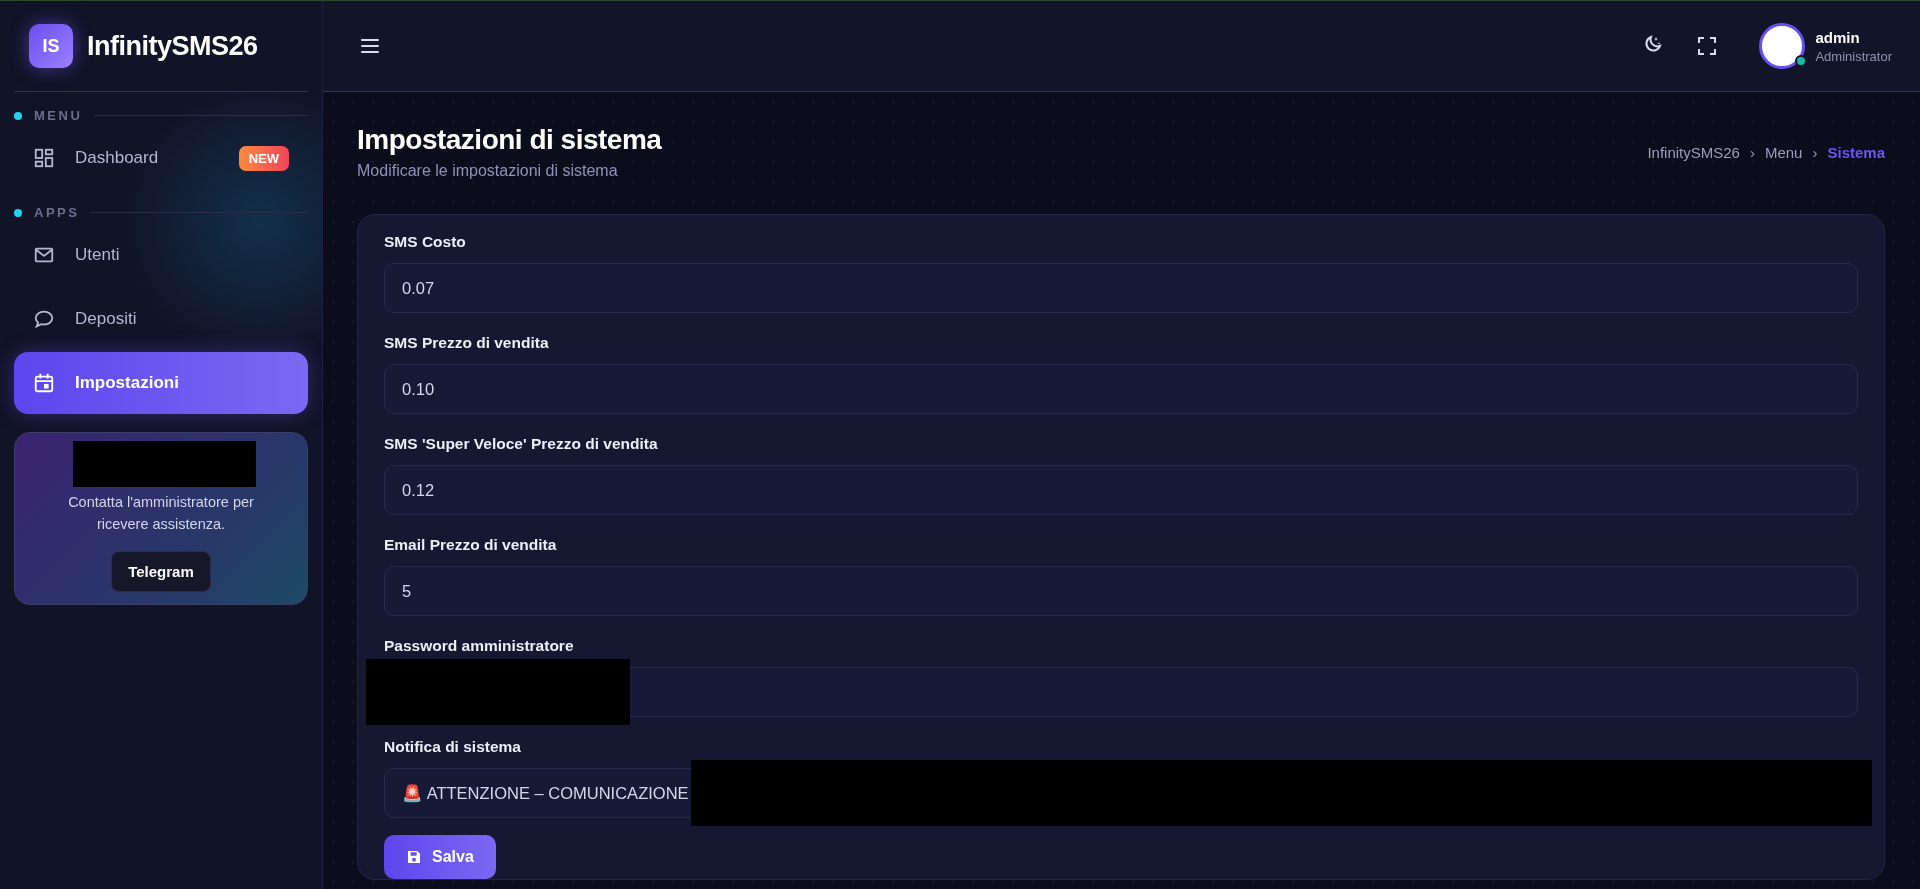 The width and height of the screenshot is (1920, 889). What do you see at coordinates (479, 646) in the screenshot?
I see `field-label: Password amministratore` at bounding box center [479, 646].